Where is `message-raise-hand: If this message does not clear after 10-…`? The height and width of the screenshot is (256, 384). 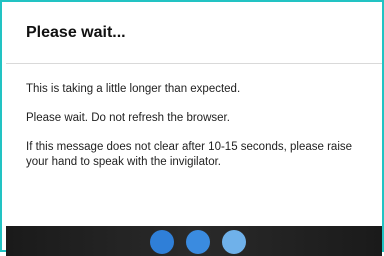
message-raise-hand: If this message does not clear after 10-… is located at coordinates (189, 154).